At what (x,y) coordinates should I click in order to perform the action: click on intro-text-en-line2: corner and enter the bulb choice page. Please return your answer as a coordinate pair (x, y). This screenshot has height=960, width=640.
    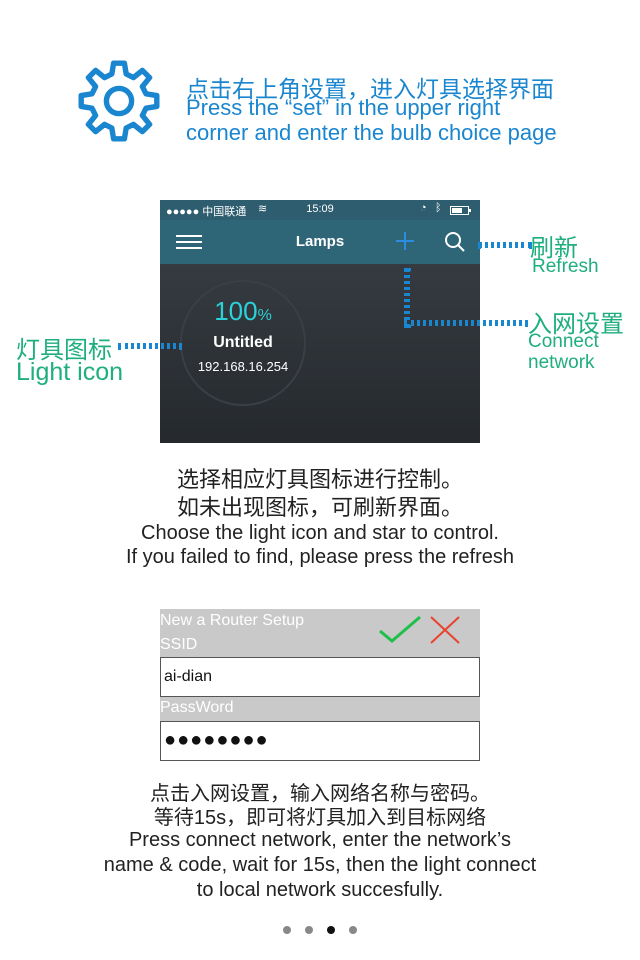
    Looking at the image, I should click on (371, 132).